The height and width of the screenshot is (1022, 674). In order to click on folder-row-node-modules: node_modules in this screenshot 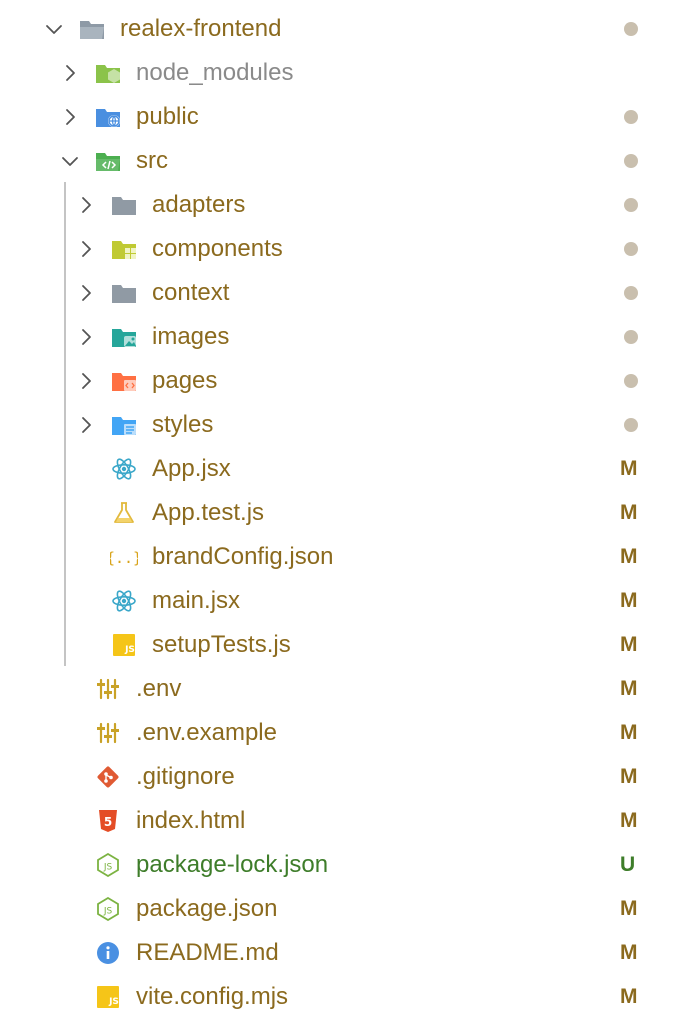, I will do `click(337, 73)`.